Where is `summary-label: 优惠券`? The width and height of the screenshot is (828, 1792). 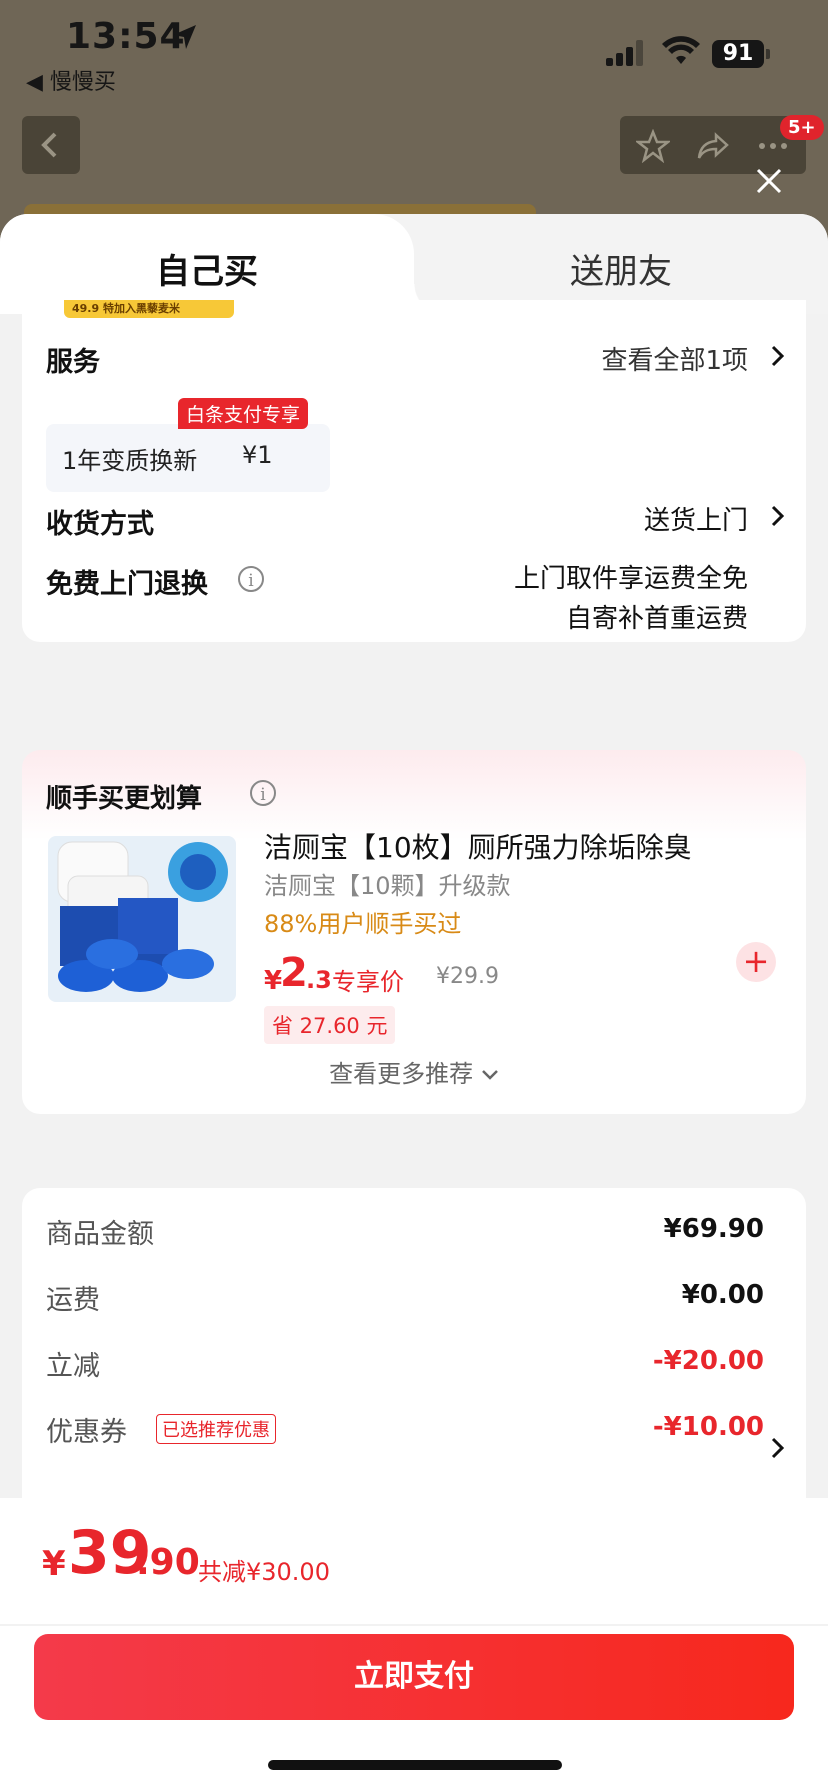 summary-label: 优惠券 is located at coordinates (86, 1432).